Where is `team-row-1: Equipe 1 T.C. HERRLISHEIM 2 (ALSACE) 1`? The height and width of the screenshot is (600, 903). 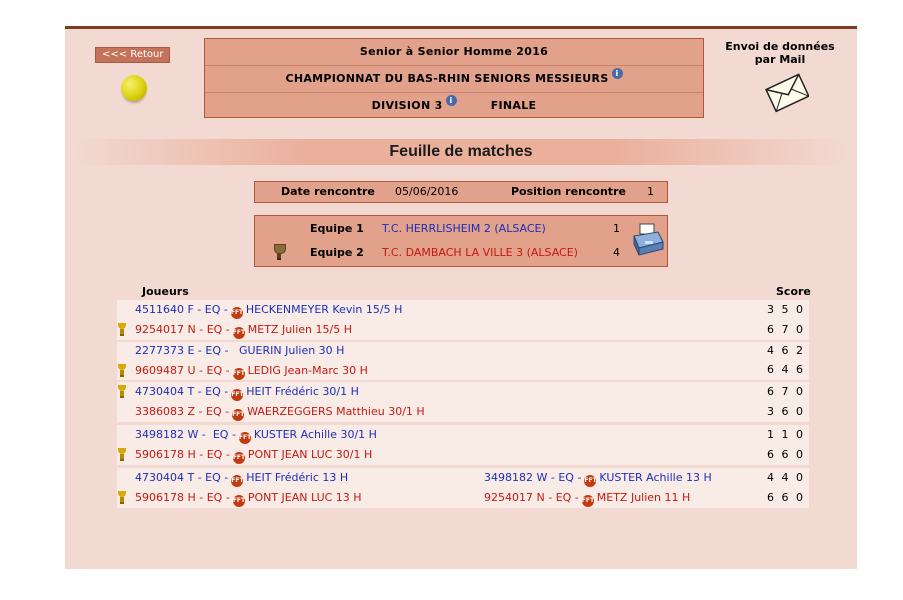
team-row-1: Equipe 1 T.C. HERRLISHEIM 2 (ALSACE) 1 is located at coordinates (461, 229).